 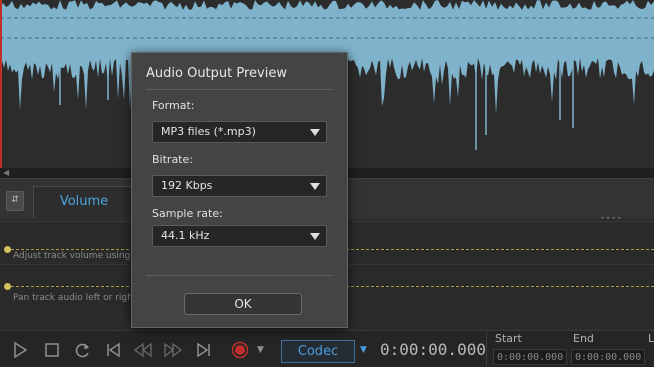 What do you see at coordinates (83, 350) in the screenshot?
I see `loop-icon` at bounding box center [83, 350].